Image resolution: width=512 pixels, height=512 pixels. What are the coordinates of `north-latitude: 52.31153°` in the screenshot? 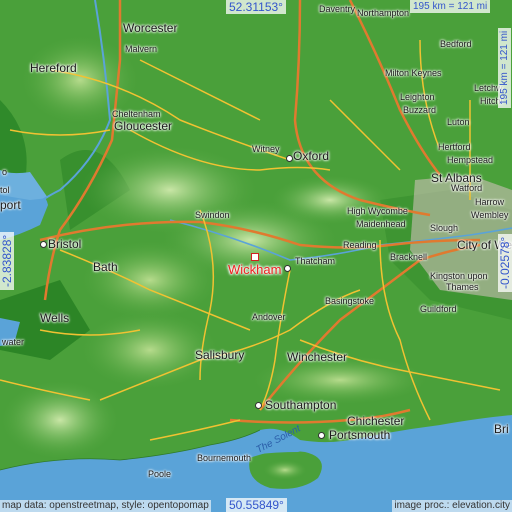 It's located at (256, 7).